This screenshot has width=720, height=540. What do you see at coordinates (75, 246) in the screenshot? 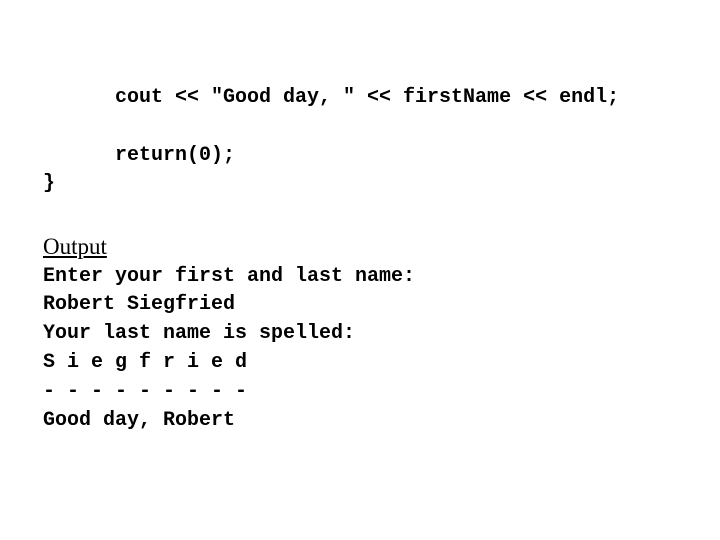
I see `output-heading: Output` at bounding box center [75, 246].